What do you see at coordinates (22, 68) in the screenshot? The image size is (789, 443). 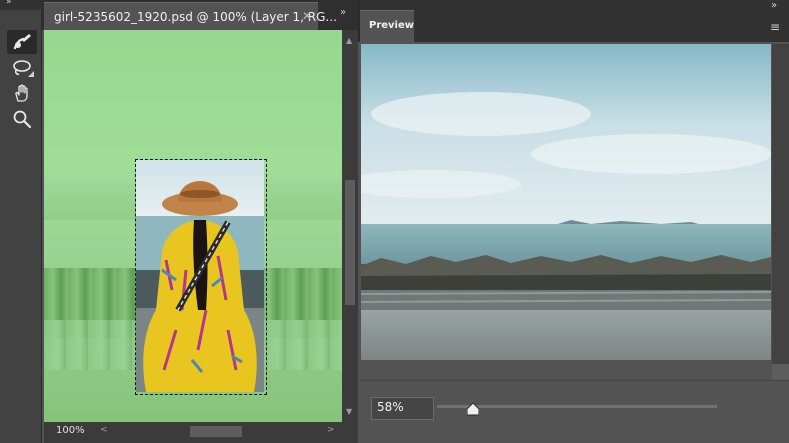 I see `lasso-tool` at bounding box center [22, 68].